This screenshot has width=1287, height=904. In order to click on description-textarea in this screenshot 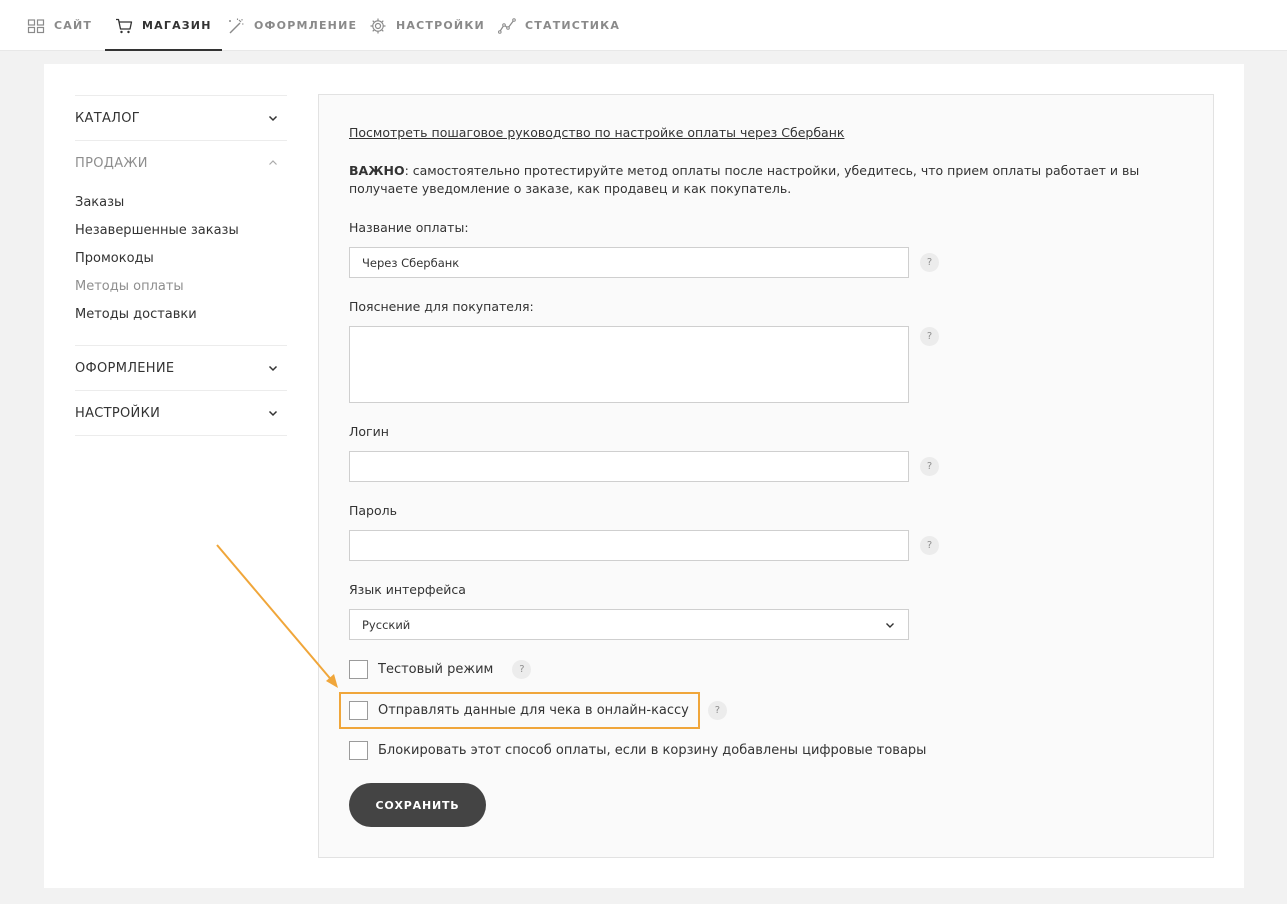, I will do `click(629, 364)`.